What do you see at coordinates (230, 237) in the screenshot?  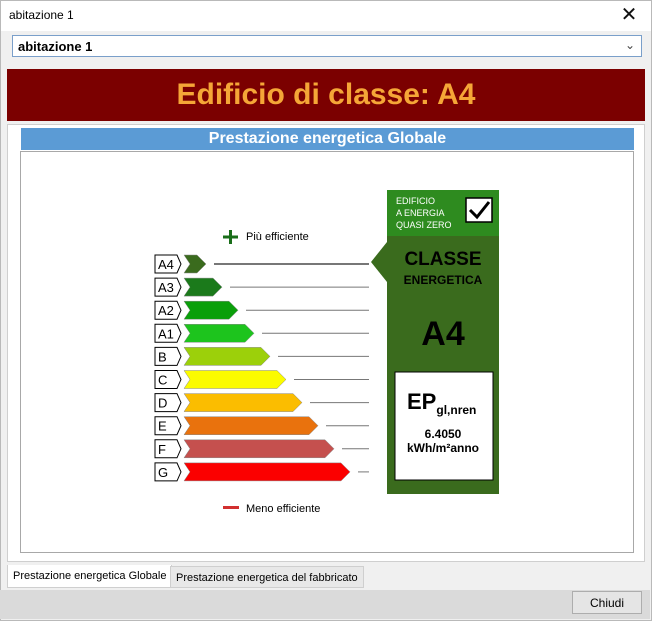 I see `plus-icon-bar` at bounding box center [230, 237].